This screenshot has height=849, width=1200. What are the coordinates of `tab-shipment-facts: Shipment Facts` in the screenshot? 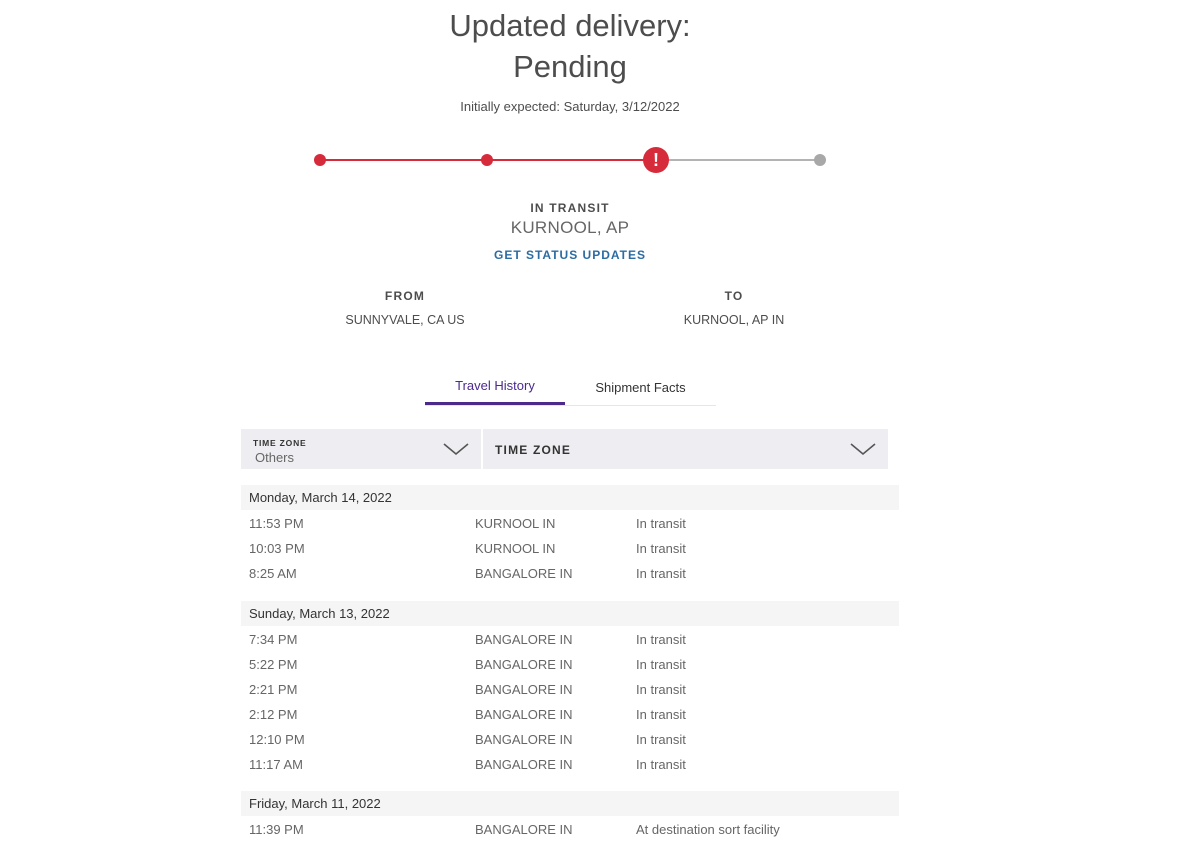 It's located at (640, 387).